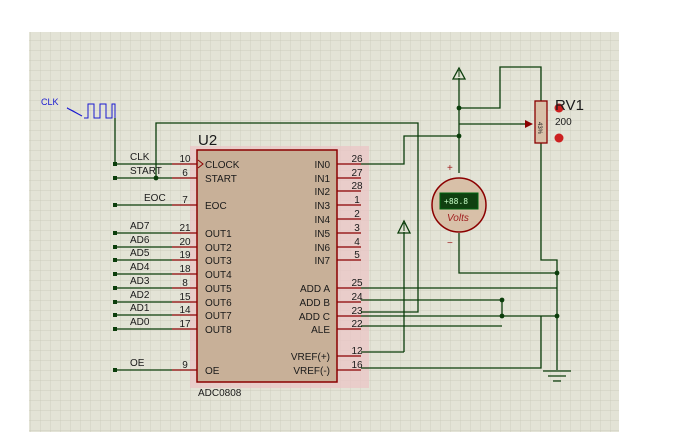  Describe the element at coordinates (218, 261) in the screenshot. I see `pin-name: OUT3` at that location.